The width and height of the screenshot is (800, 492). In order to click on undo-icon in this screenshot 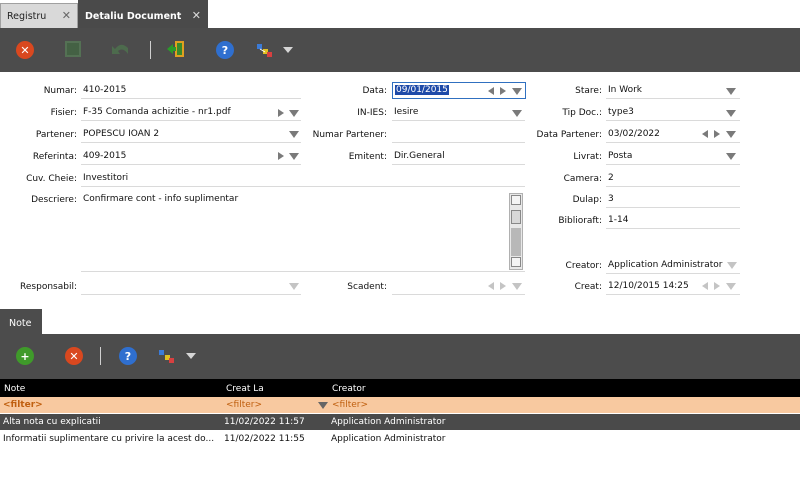, I will do `click(121, 49)`.